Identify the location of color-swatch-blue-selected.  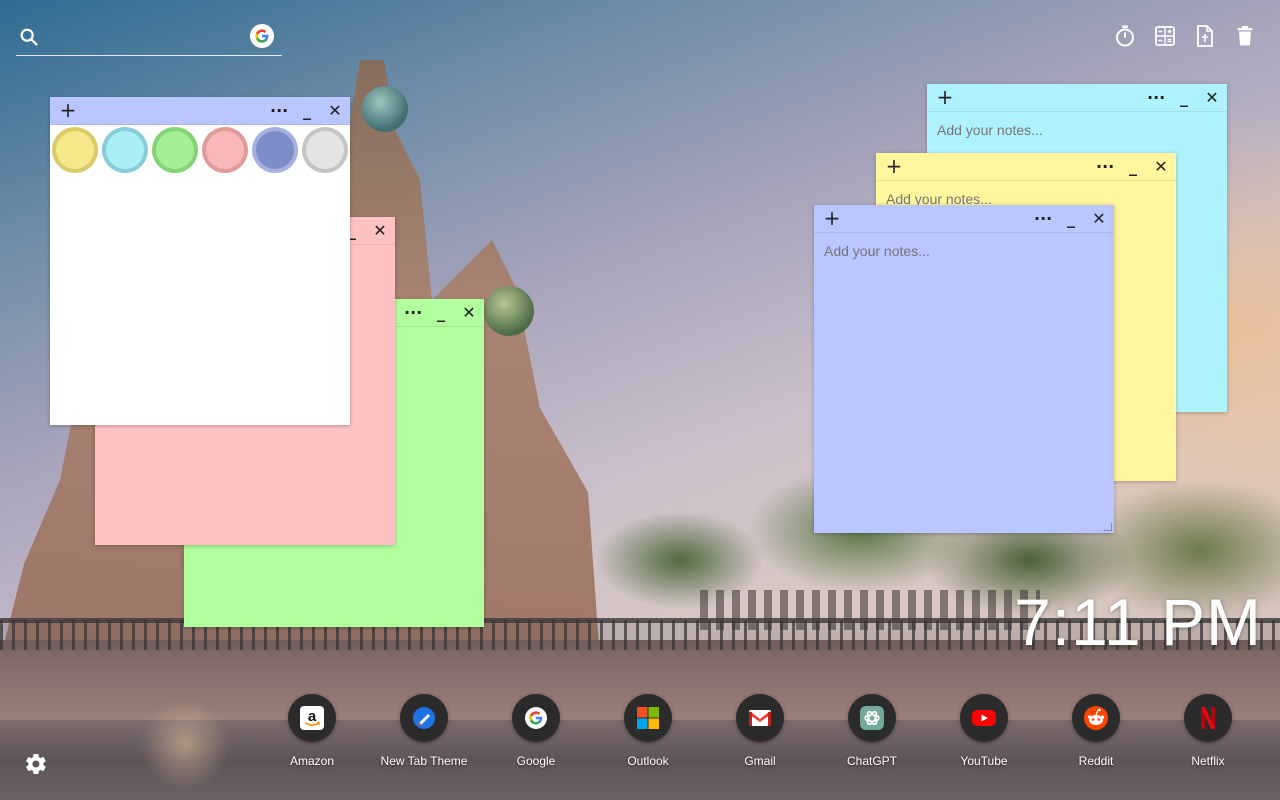
(275, 150).